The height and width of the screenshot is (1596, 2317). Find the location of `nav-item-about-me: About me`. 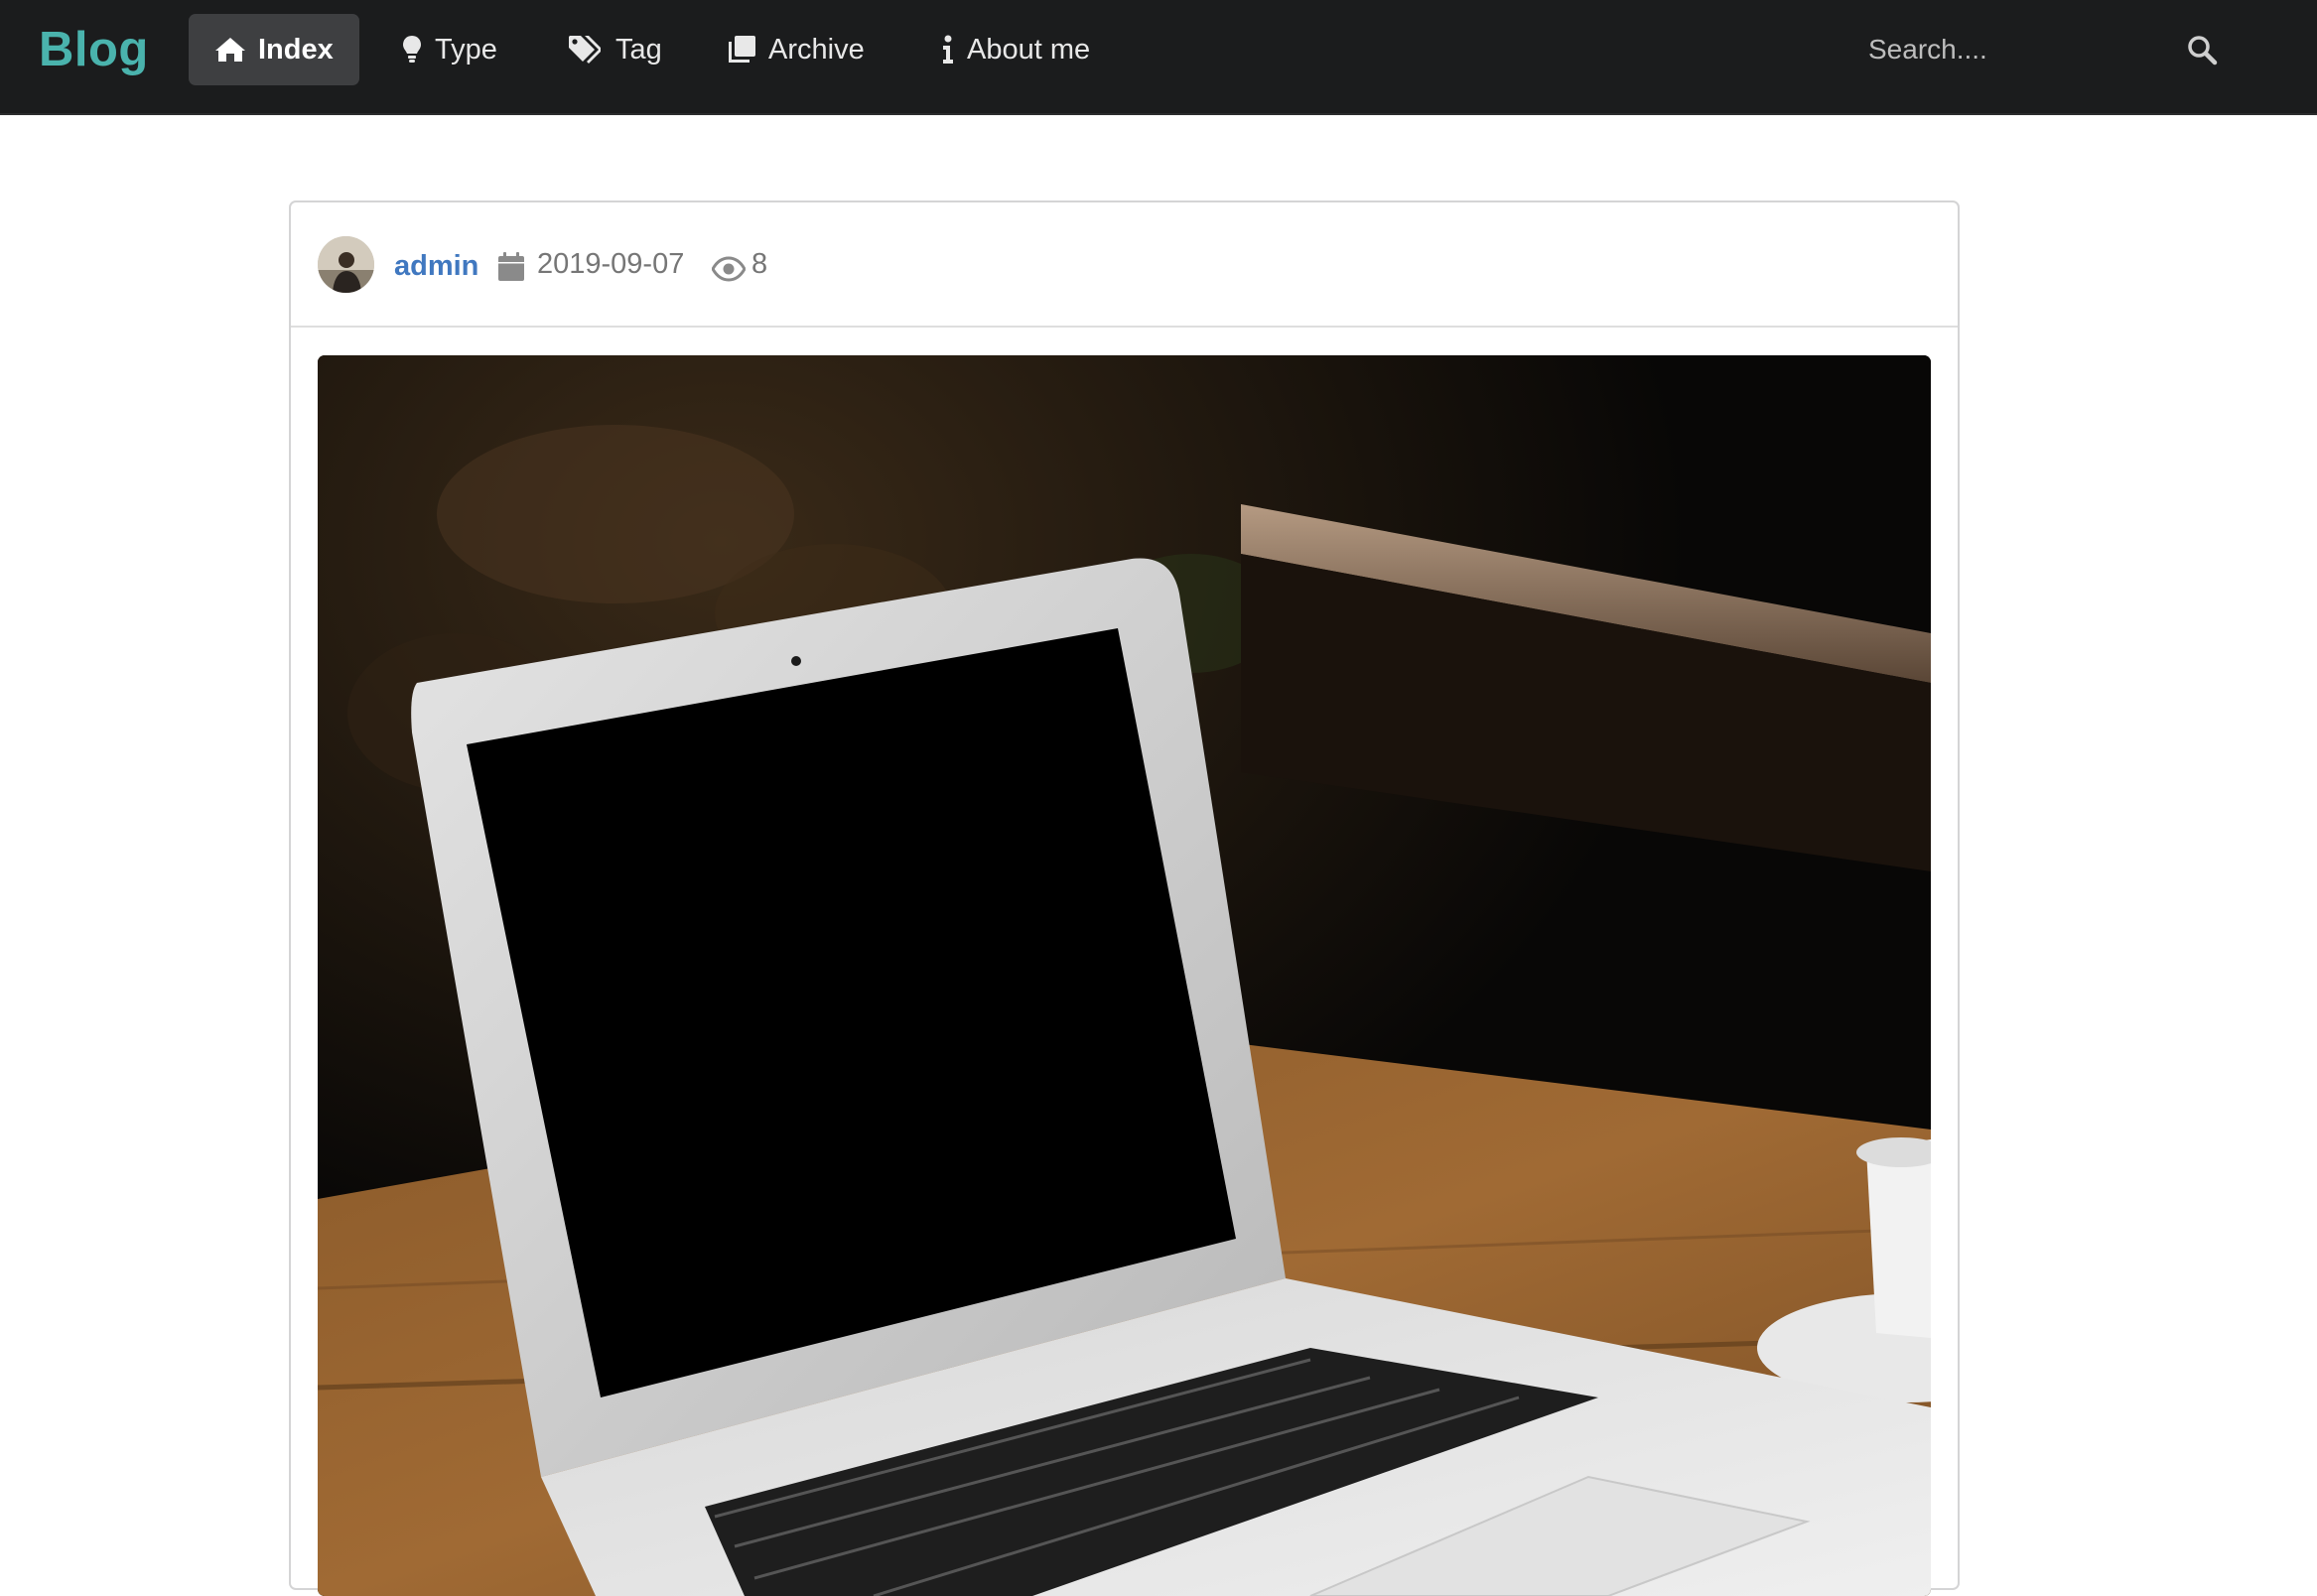

nav-item-about-me: About me is located at coordinates (1015, 50).